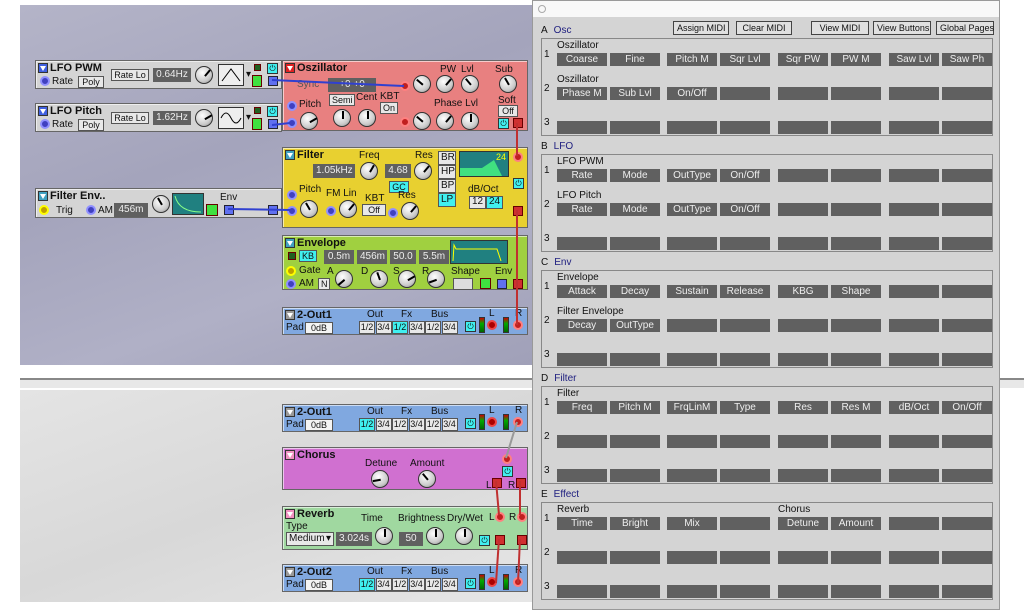  Describe the element at coordinates (518, 422) in the screenshot. I see `right-in-jack` at that location.